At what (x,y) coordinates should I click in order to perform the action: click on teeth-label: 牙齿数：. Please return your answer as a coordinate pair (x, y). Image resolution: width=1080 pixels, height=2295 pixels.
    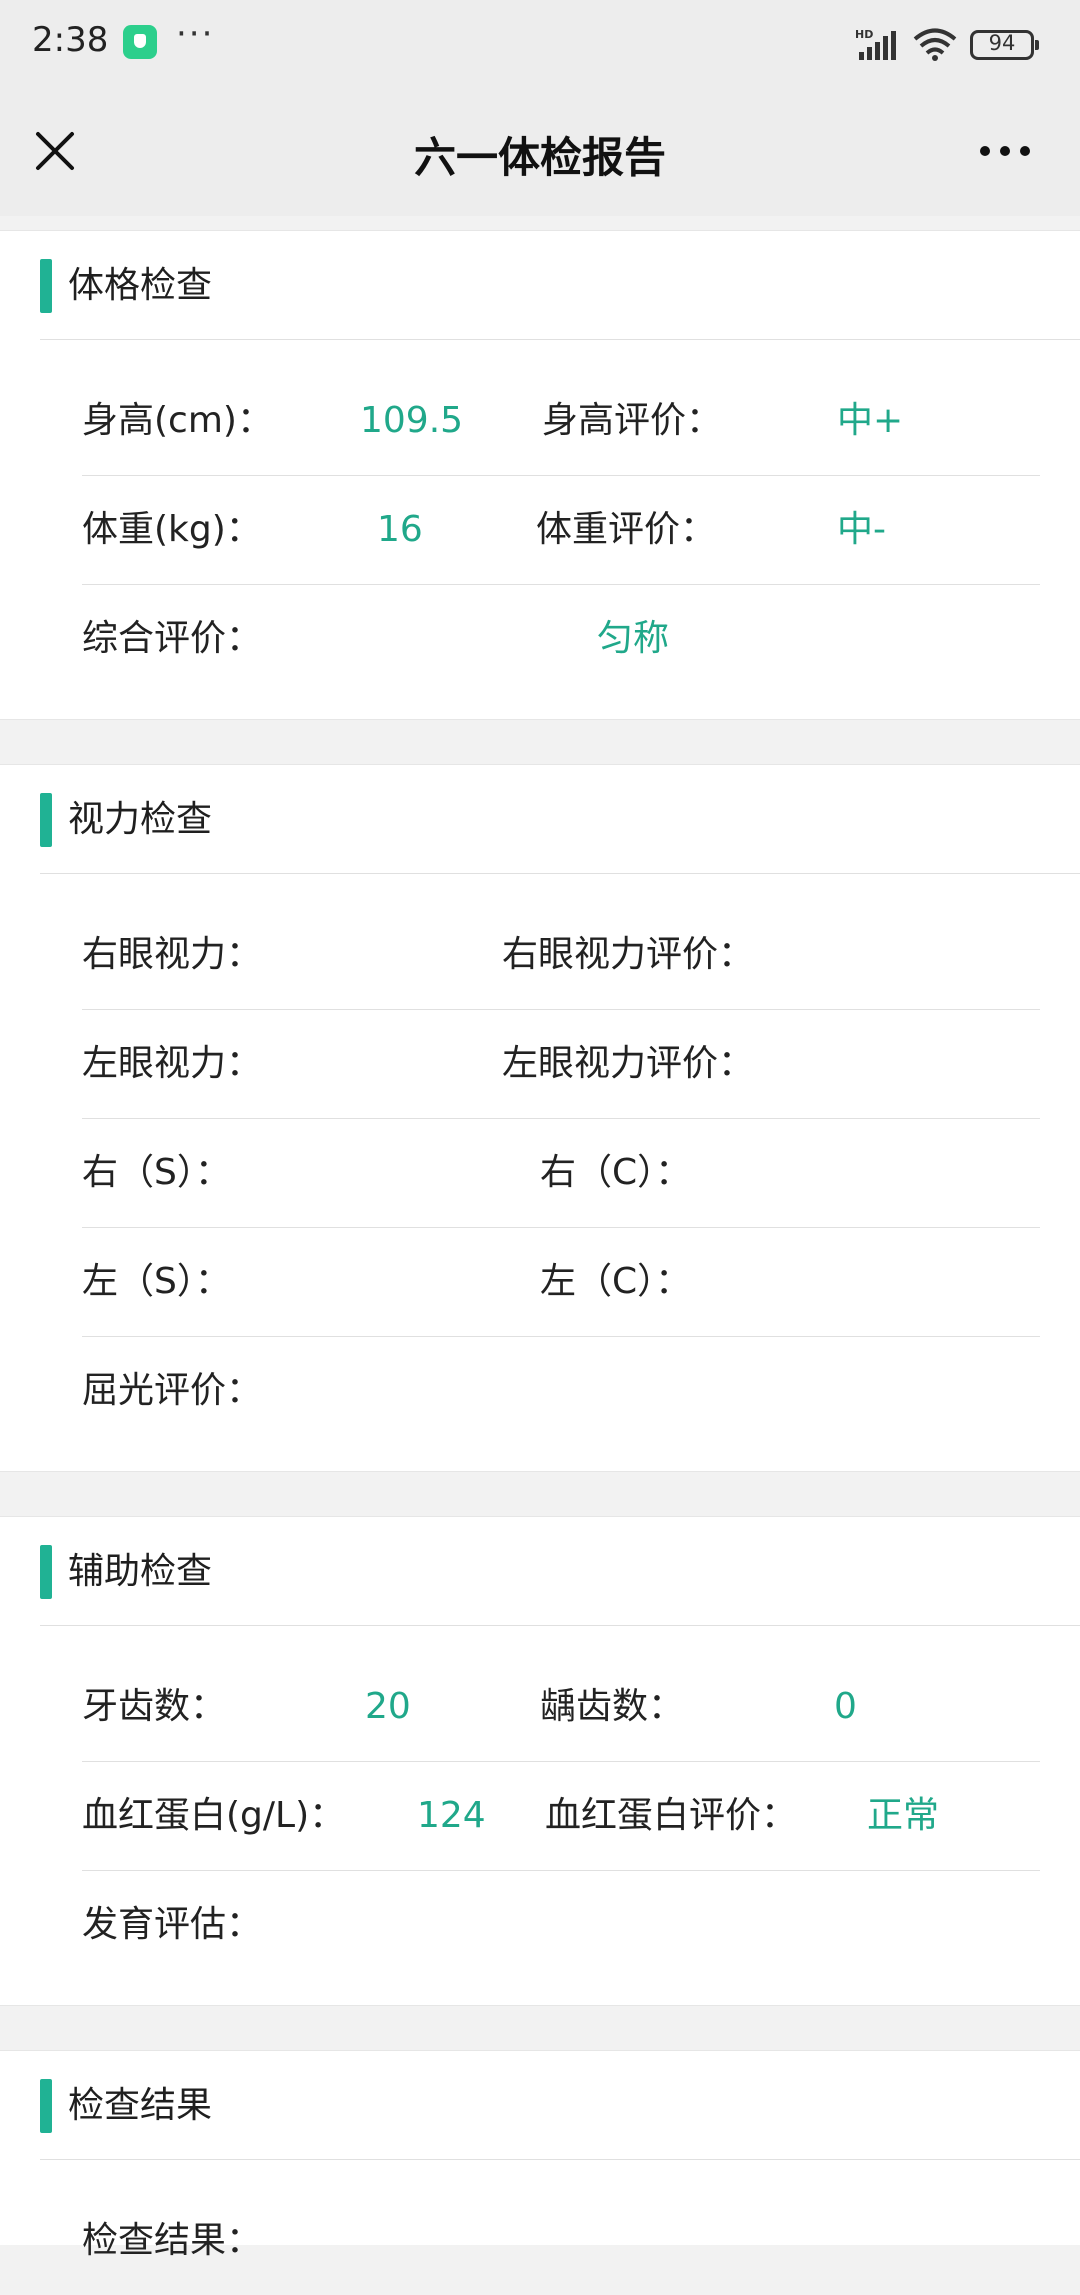
    Looking at the image, I should click on (154, 1706).